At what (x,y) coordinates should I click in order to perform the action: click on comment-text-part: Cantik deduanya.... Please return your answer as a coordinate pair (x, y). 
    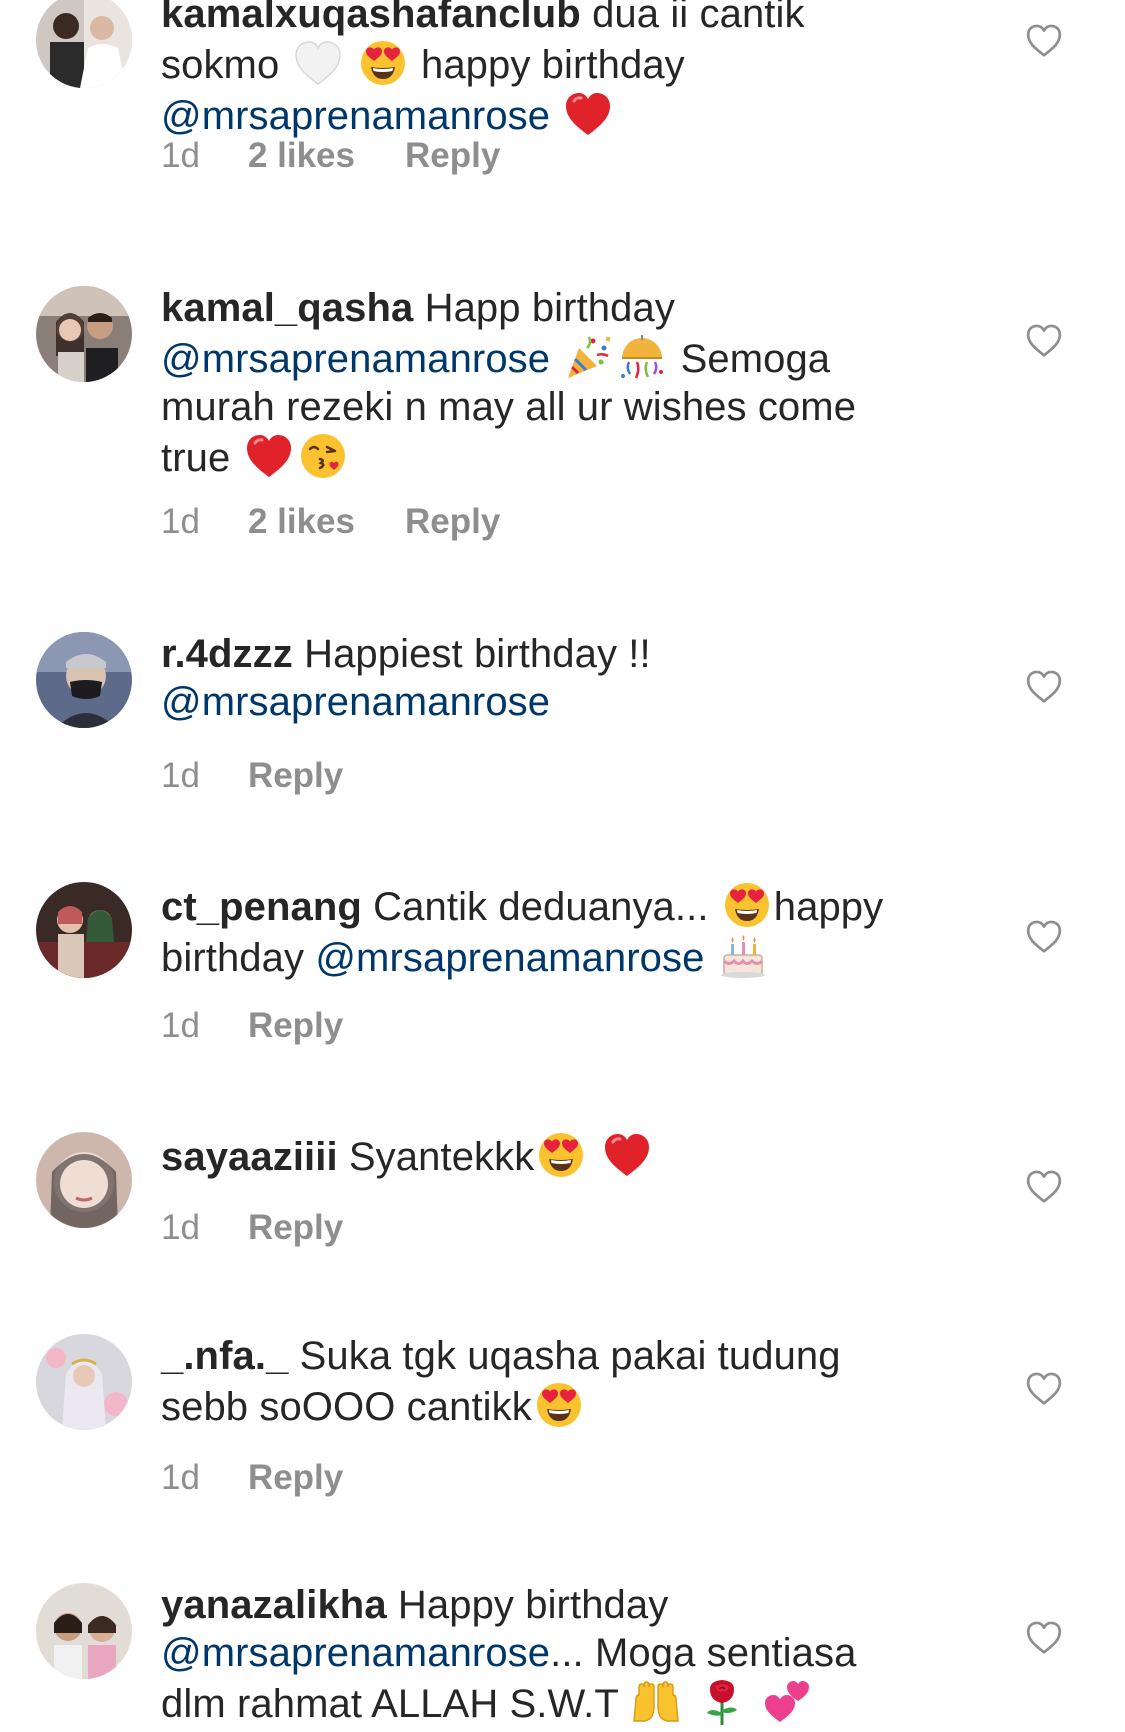
    Looking at the image, I should click on (541, 907).